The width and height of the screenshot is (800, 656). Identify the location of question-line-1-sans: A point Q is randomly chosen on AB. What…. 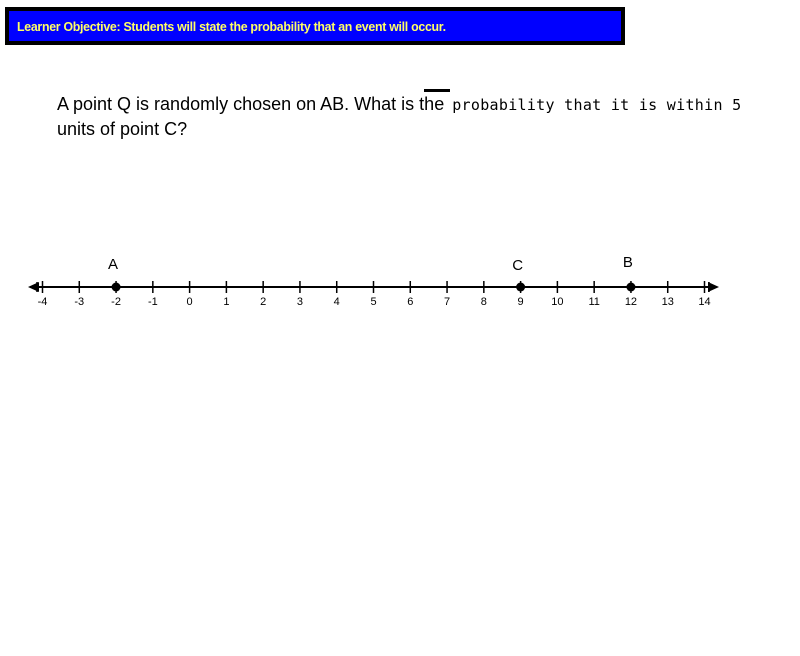
(251, 104).